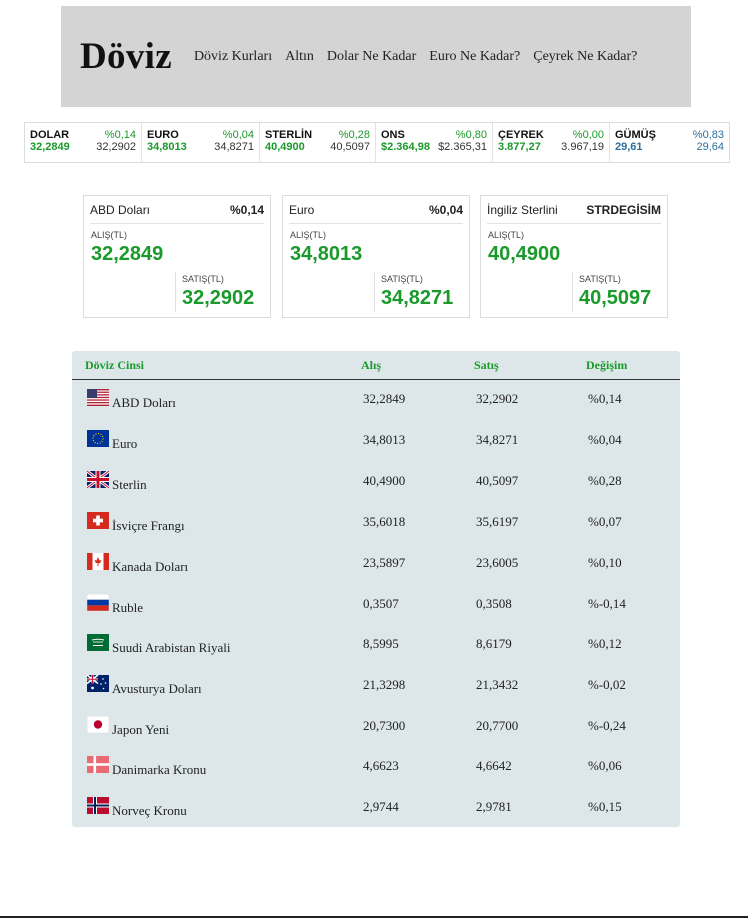 Image resolution: width=748 pixels, height=920 pixels. What do you see at coordinates (607, 603) in the screenshot?
I see `change-value: %-0,14` at bounding box center [607, 603].